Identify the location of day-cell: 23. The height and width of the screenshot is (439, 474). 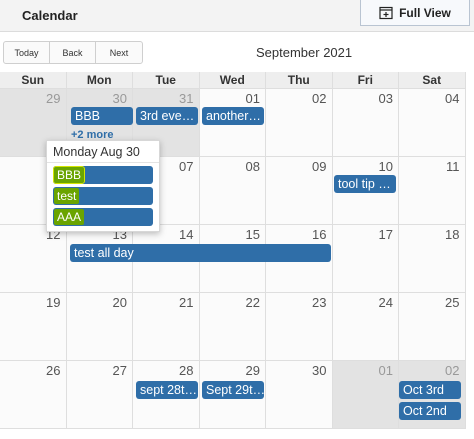
(299, 327).